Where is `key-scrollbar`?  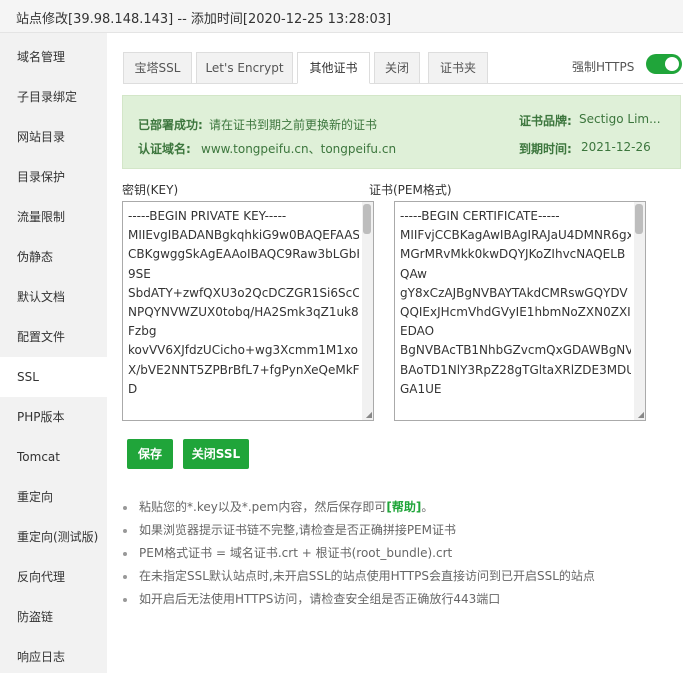
key-scrollbar is located at coordinates (367, 311).